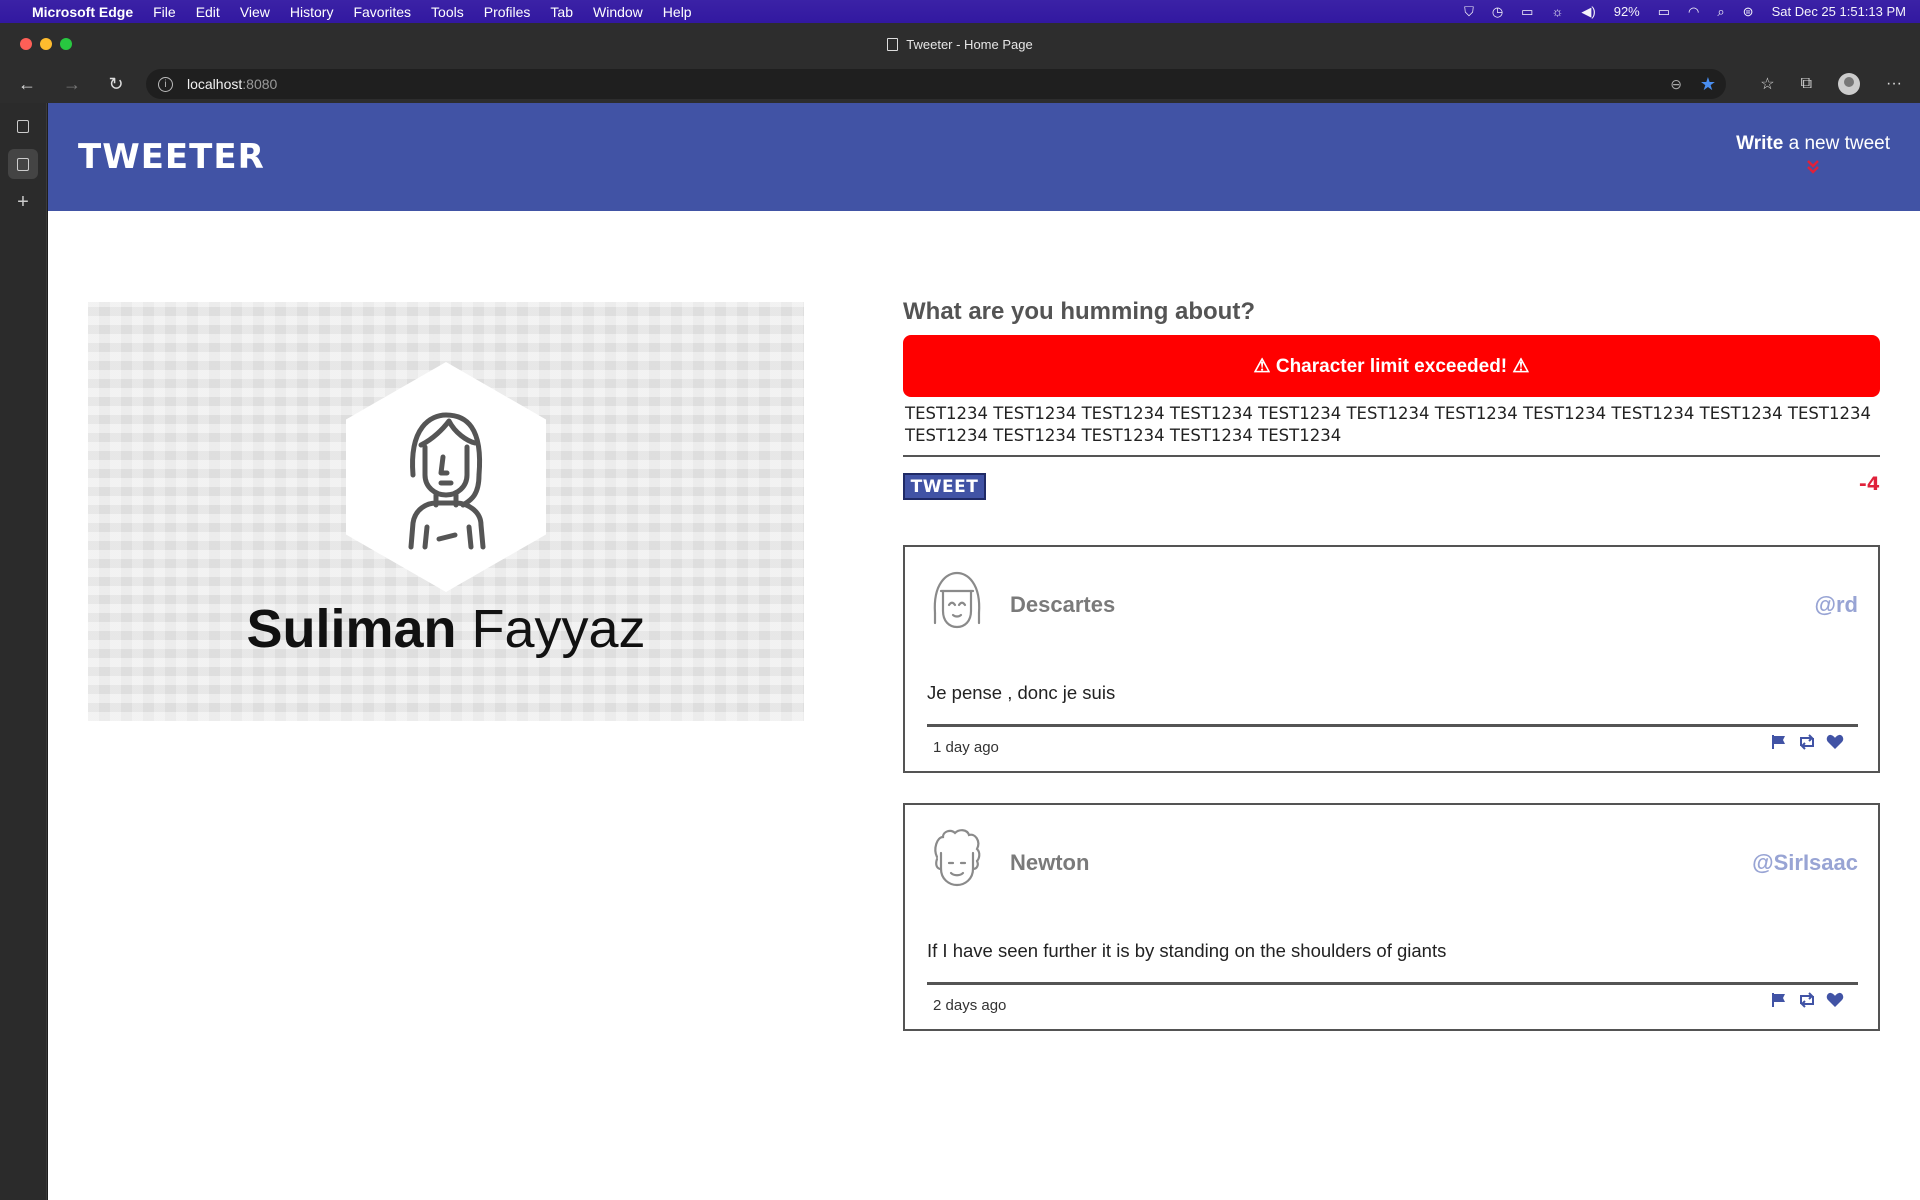 This screenshot has width=1920, height=1200. What do you see at coordinates (255, 12) in the screenshot?
I see `menu-view: View` at bounding box center [255, 12].